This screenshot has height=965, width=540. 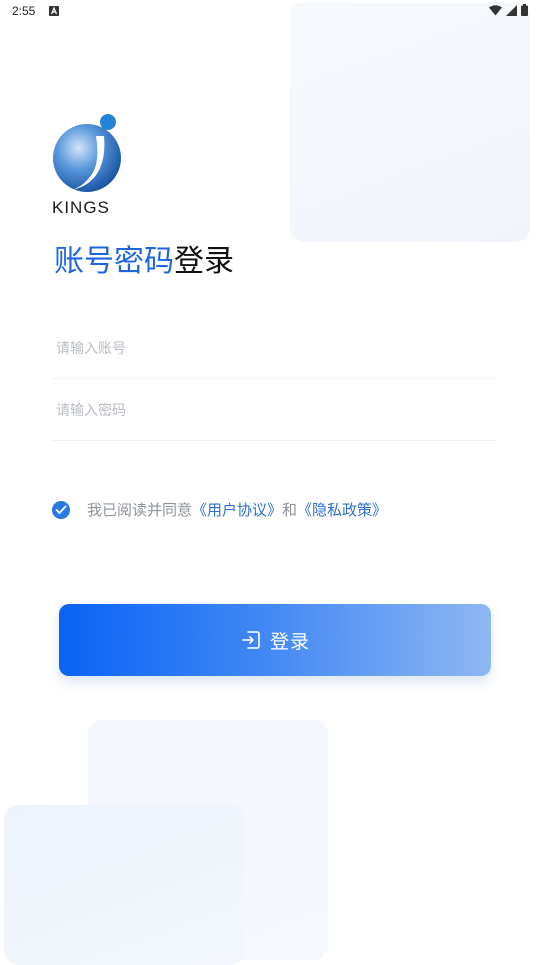 What do you see at coordinates (410, 122) in the screenshot?
I see `background-decoration-top` at bounding box center [410, 122].